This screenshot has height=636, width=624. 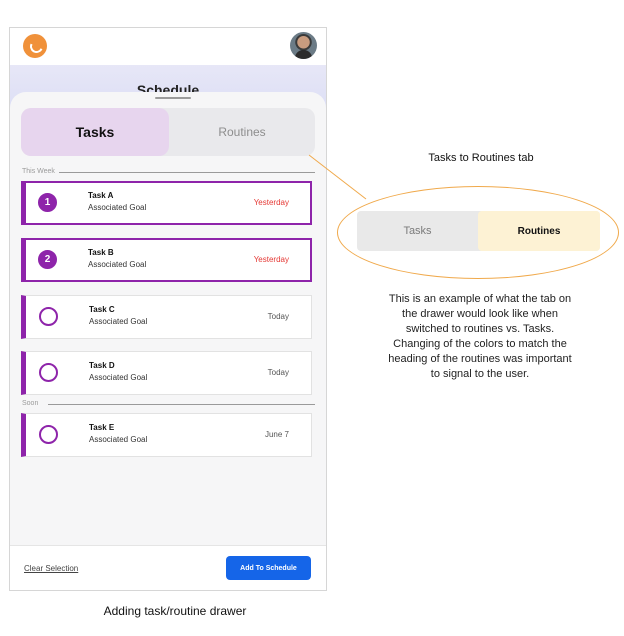 I want to click on drawer-footer: Clear Selection Add To Schedule, so click(x=168, y=567).